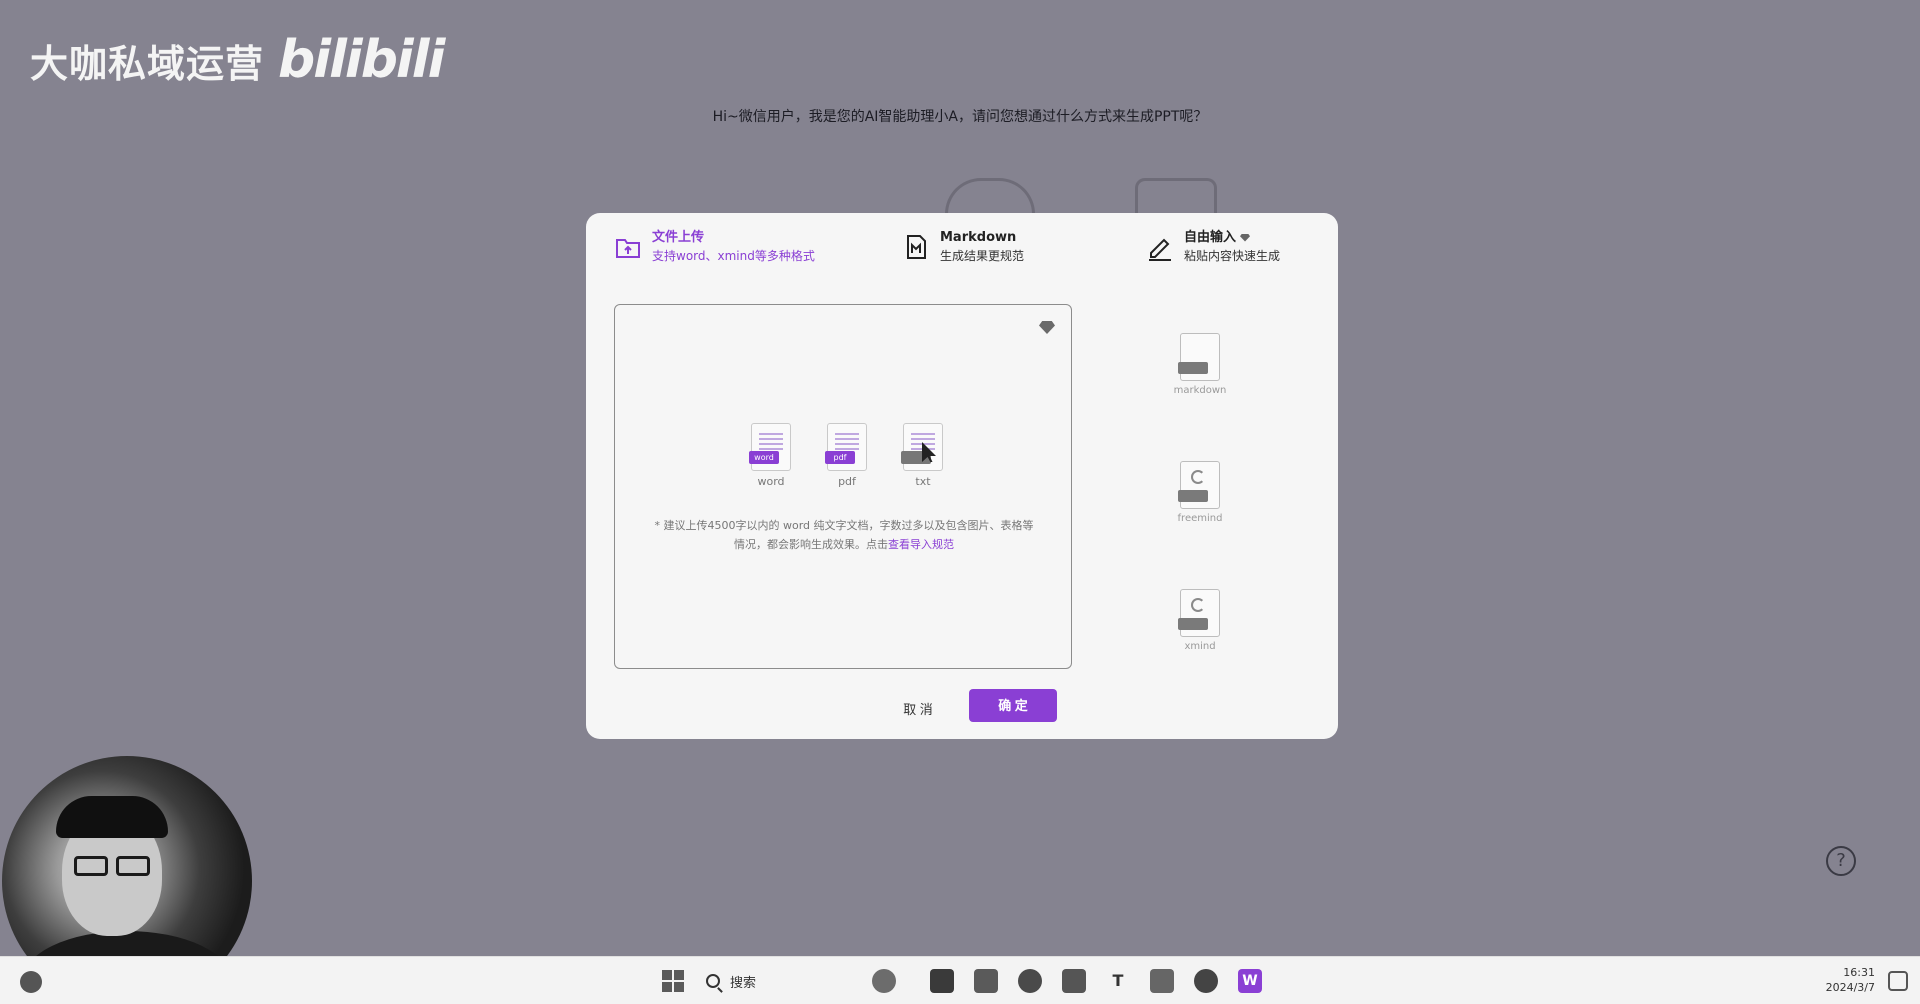 This screenshot has width=1920, height=1004. I want to click on taskbar-search: 搜索, so click(731, 981).